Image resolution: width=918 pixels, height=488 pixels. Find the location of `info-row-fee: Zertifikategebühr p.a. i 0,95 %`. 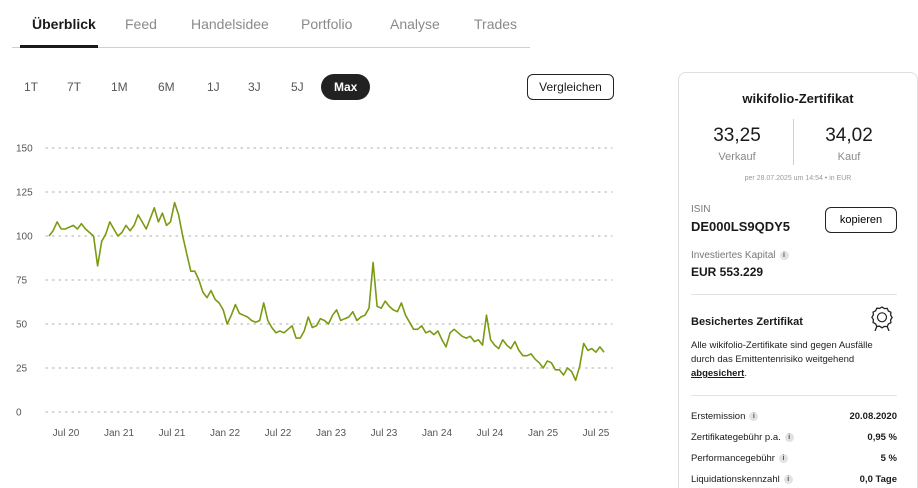

info-row-fee: Zertifikategebühr p.a. i 0,95 % is located at coordinates (794, 439).